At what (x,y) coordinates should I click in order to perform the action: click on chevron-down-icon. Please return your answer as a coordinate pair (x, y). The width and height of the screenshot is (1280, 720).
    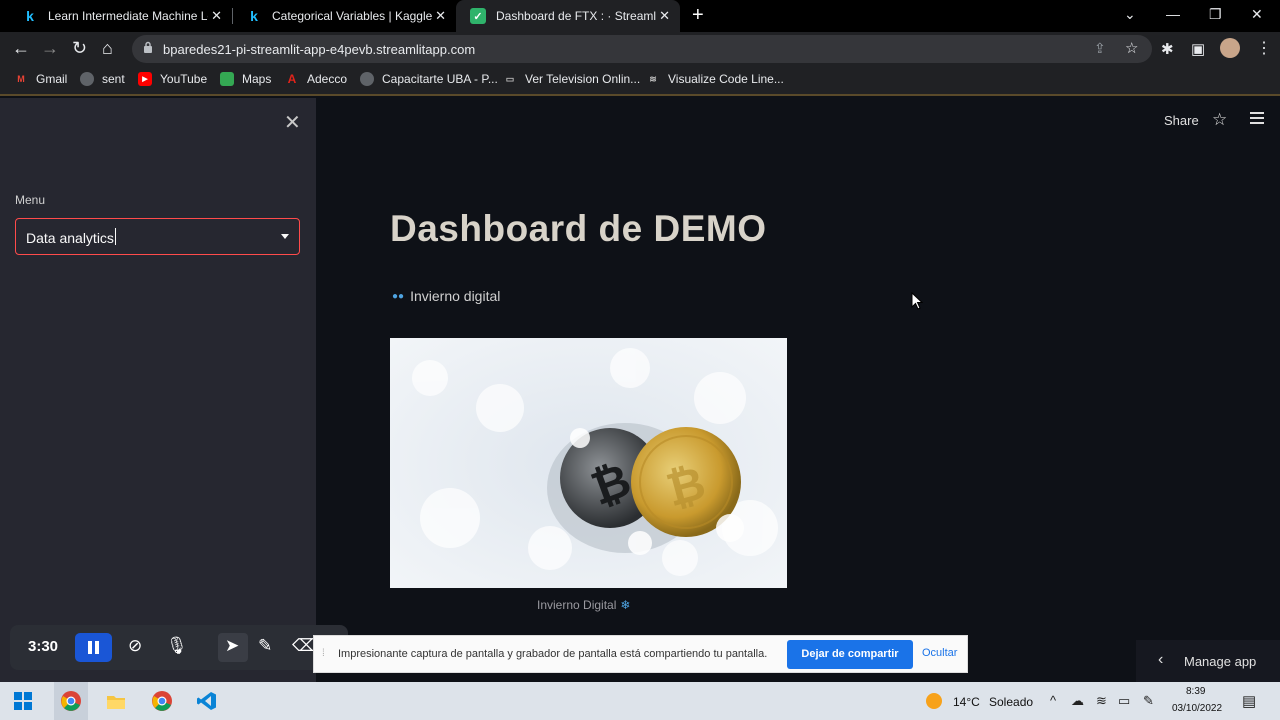
    Looking at the image, I should click on (285, 236).